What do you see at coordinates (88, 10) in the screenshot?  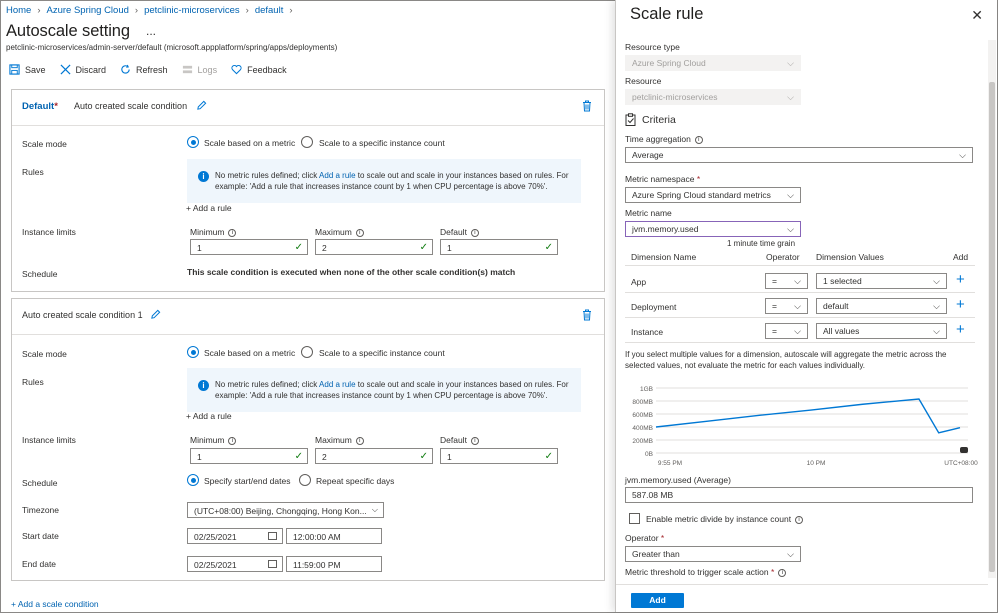 I see `breadcrumb-spring-cloud: Azure Spring Cloud` at bounding box center [88, 10].